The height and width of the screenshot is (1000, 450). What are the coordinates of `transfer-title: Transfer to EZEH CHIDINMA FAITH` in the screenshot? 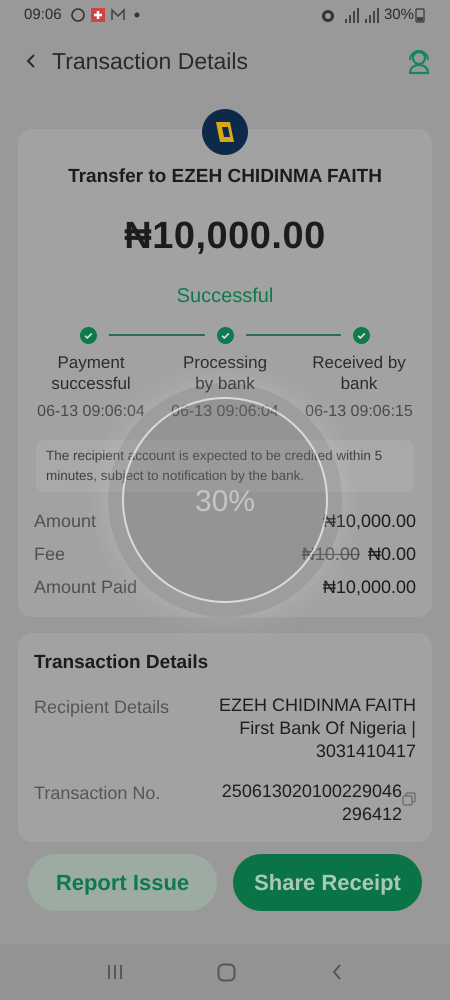 It's located at (225, 177).